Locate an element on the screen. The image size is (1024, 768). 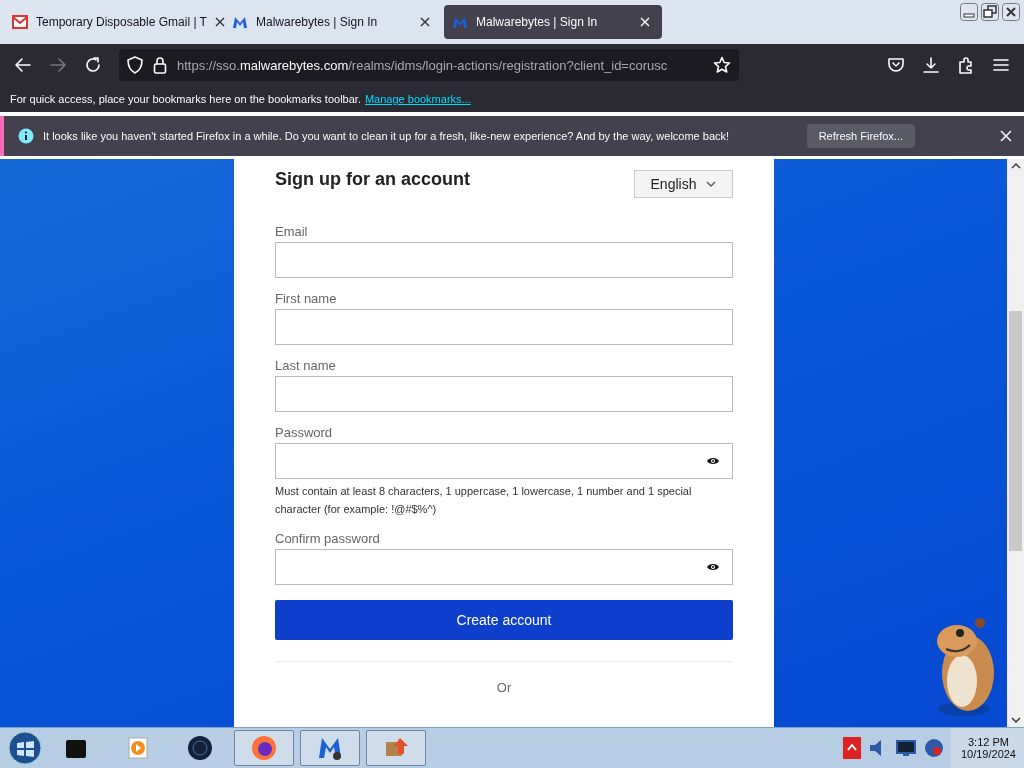
scrollbar is located at coordinates (1015, 443).